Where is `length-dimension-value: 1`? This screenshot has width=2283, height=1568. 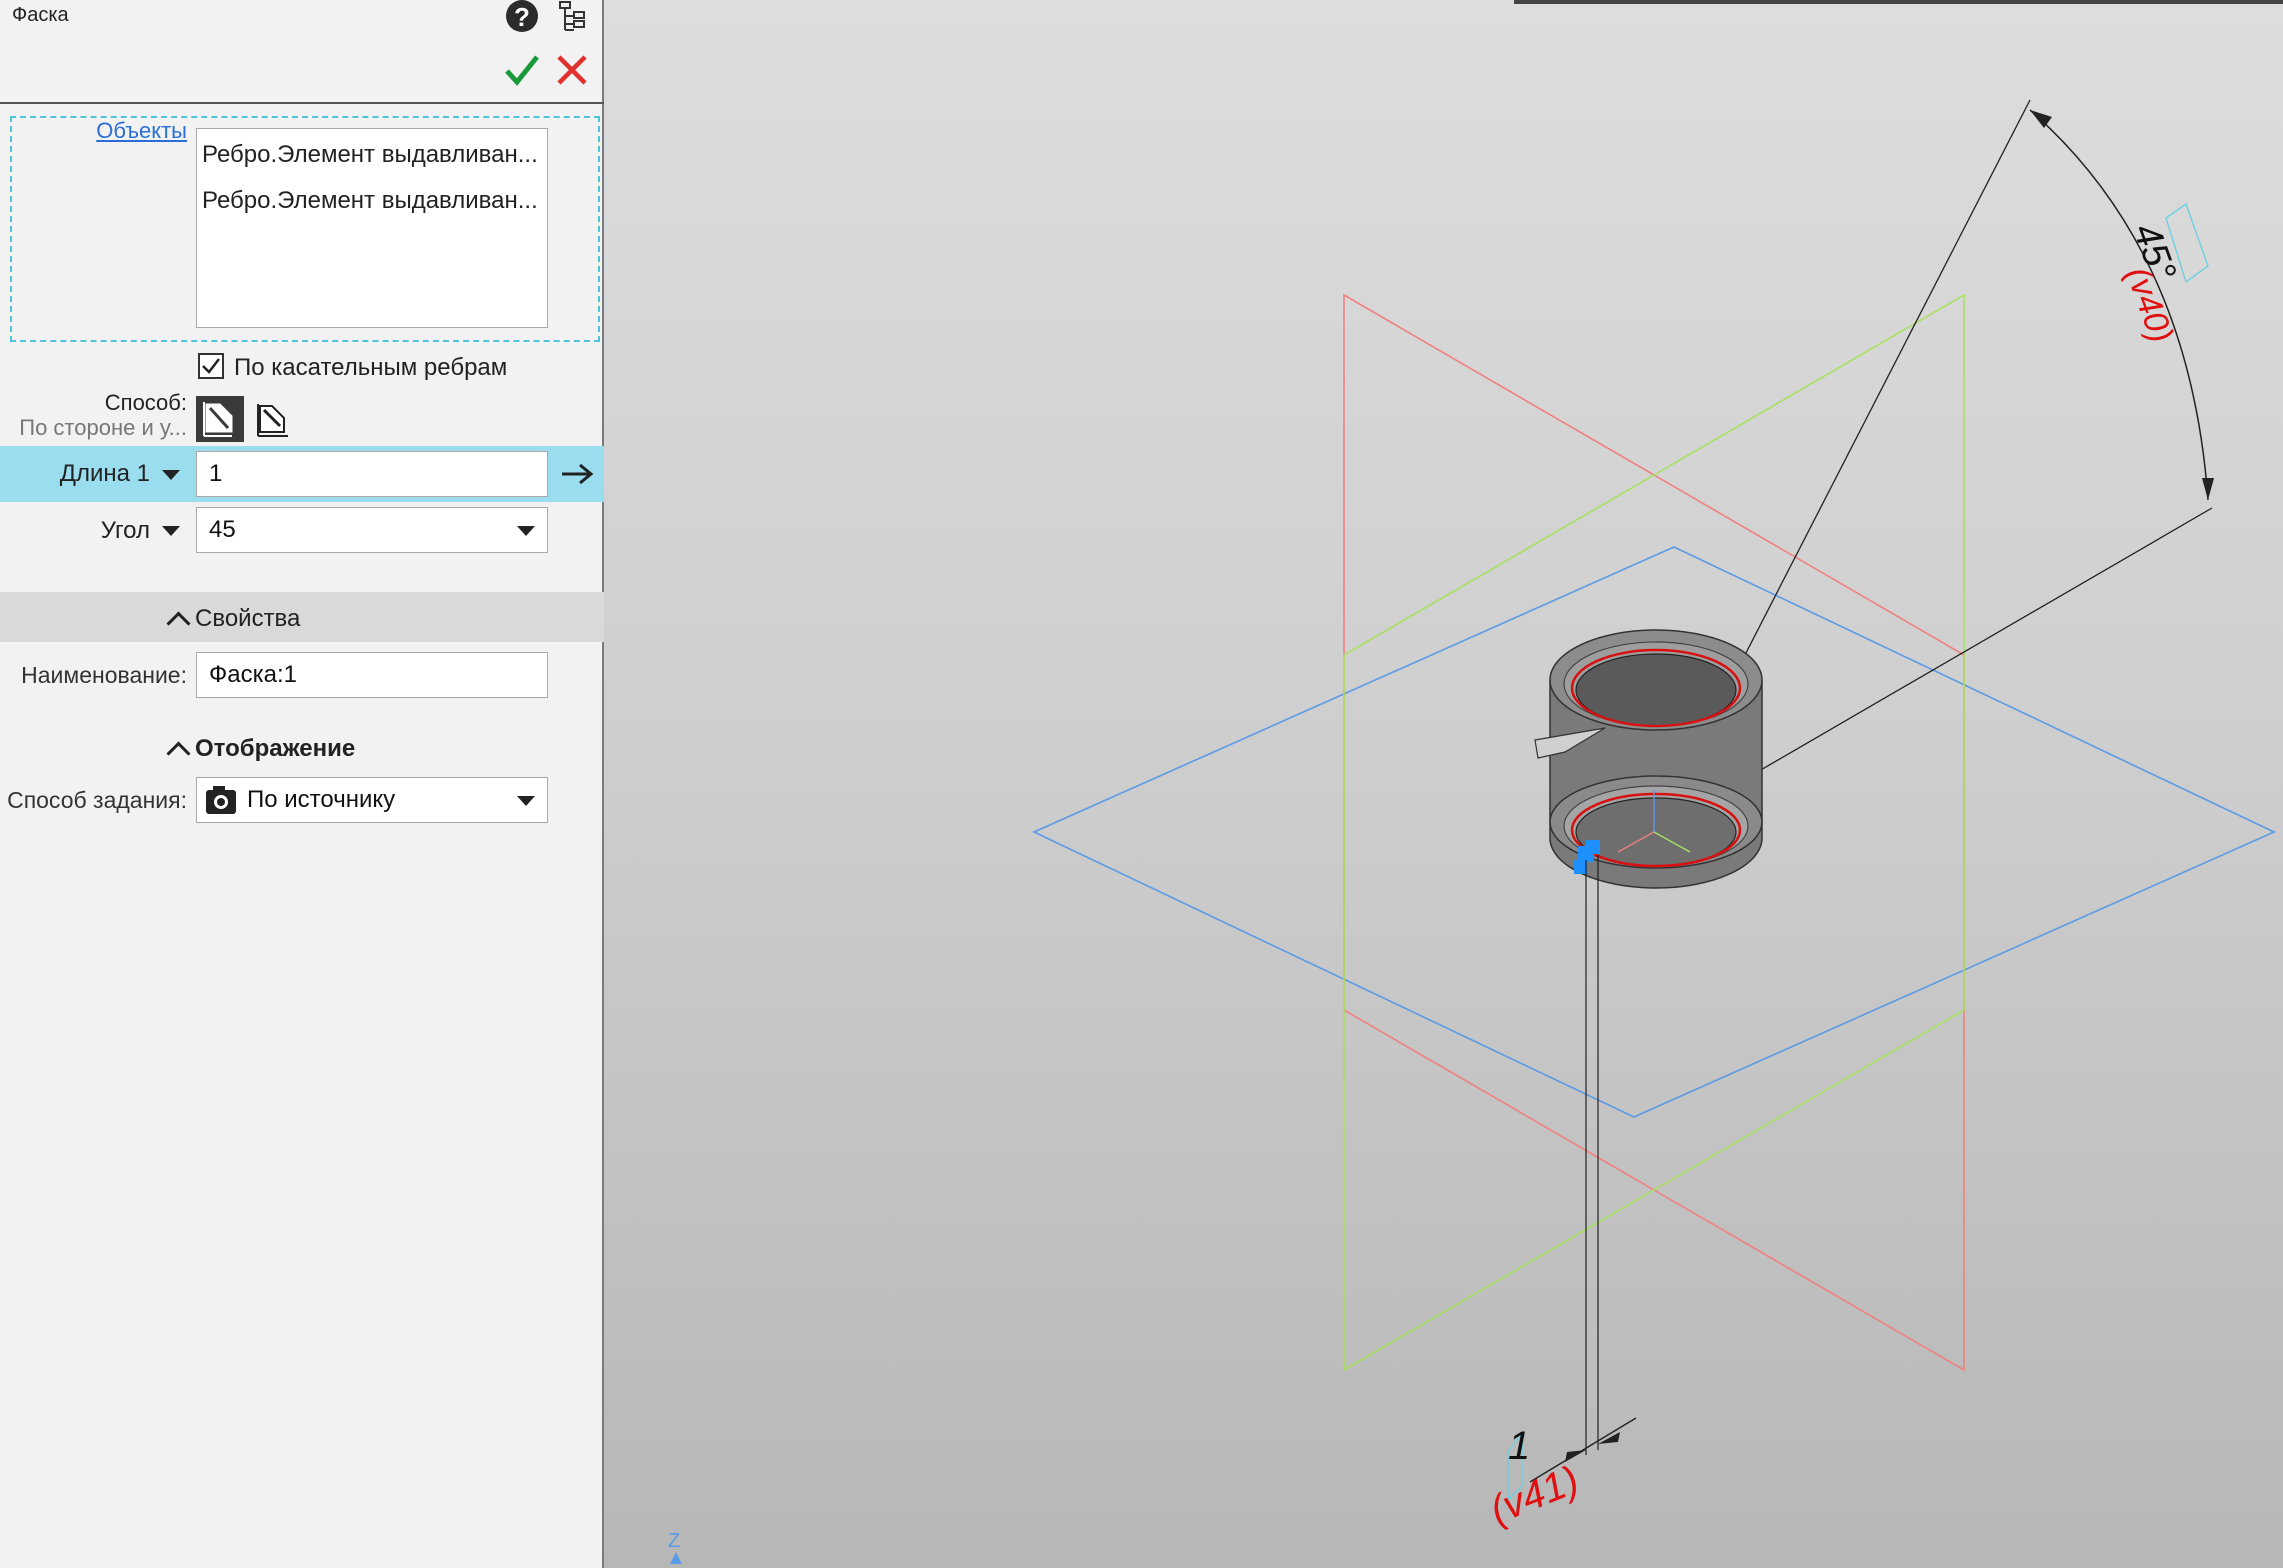
length-dimension-value: 1 is located at coordinates (1519, 1446).